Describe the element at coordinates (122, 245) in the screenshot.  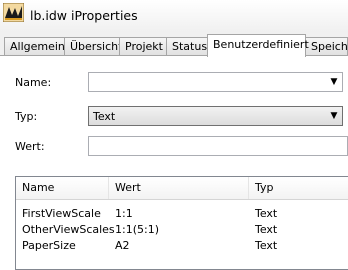
I see `cell-value: A2` at that location.